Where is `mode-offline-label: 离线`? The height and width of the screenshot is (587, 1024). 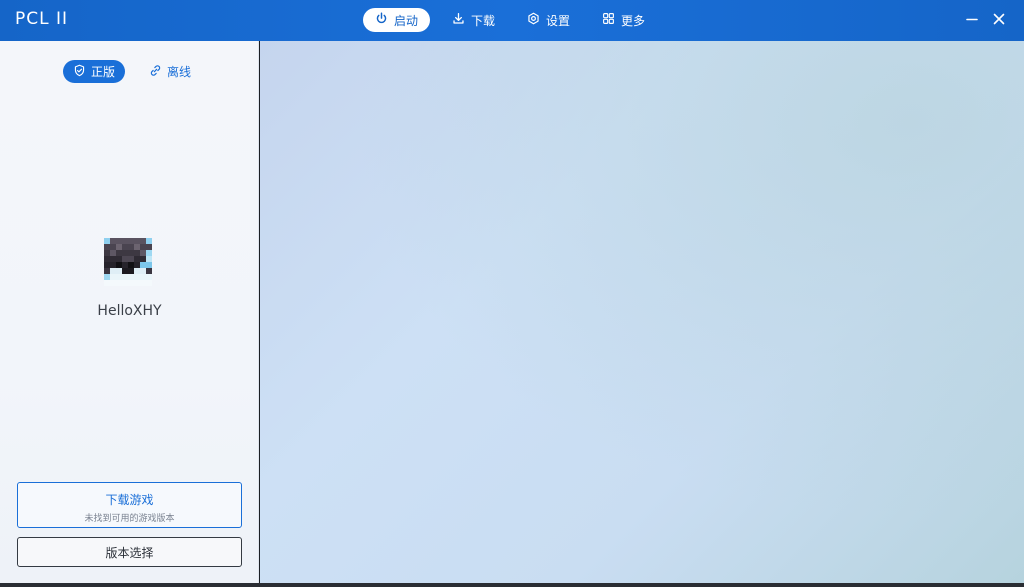
mode-offline-label: 离线 is located at coordinates (179, 72).